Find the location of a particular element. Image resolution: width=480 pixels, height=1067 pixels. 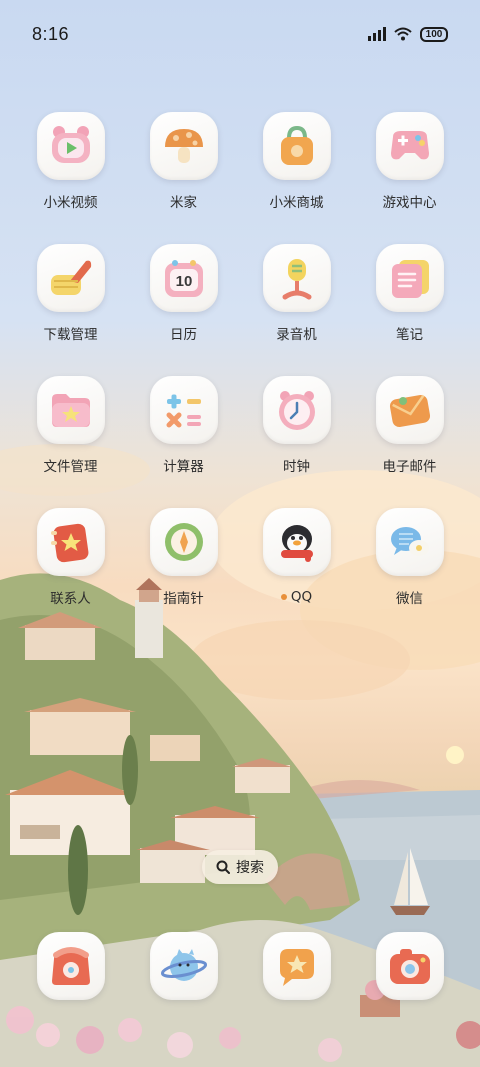

camera-icon is located at coordinates (409, 966).